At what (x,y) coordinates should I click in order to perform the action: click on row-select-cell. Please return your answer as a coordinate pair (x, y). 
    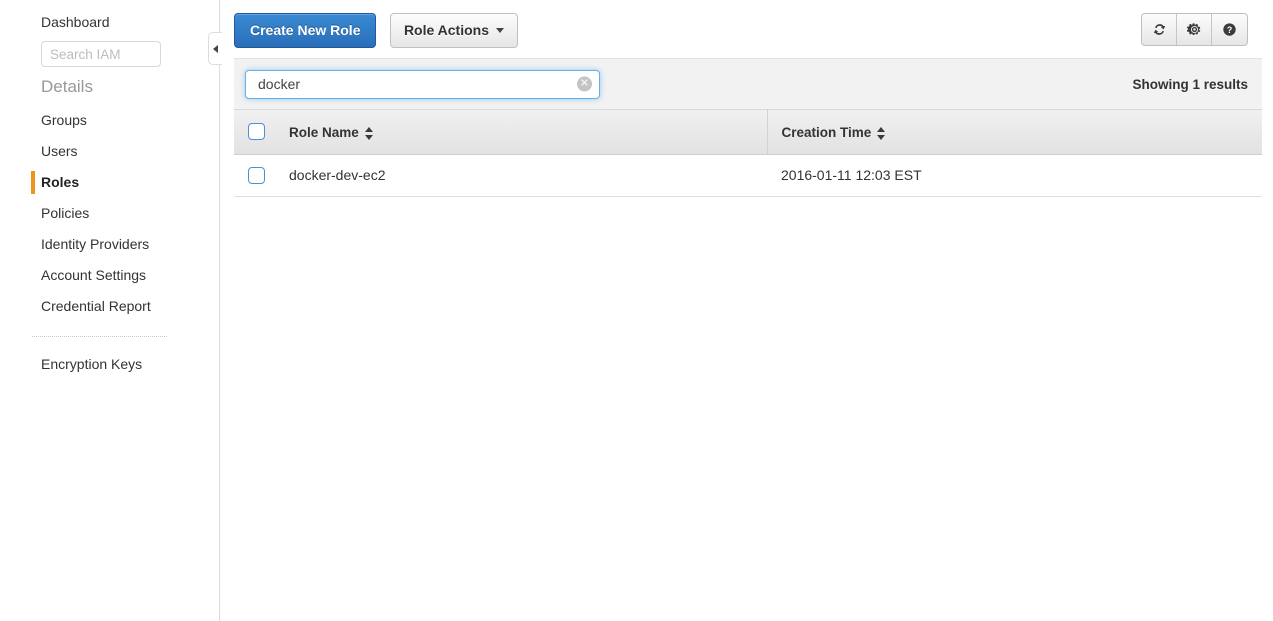
    Looking at the image, I should click on (256, 175).